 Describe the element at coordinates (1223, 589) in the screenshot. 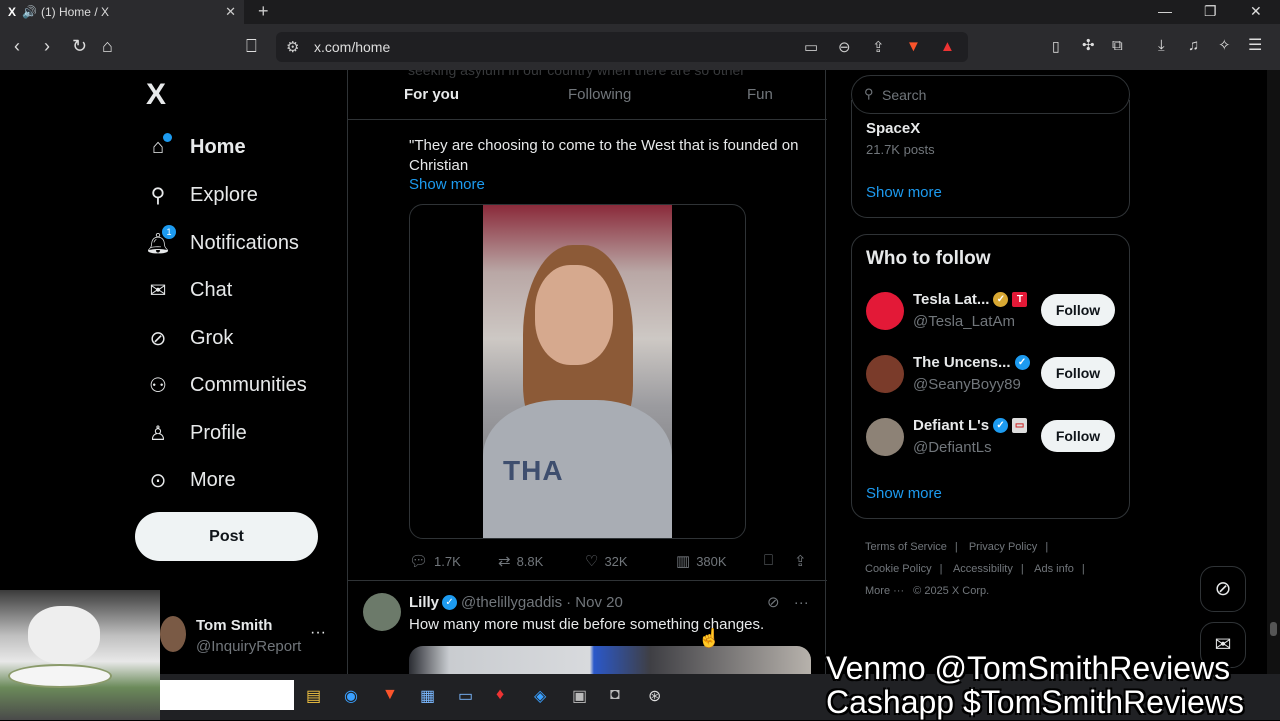

I see `grok-fab-icon: ⊘` at that location.